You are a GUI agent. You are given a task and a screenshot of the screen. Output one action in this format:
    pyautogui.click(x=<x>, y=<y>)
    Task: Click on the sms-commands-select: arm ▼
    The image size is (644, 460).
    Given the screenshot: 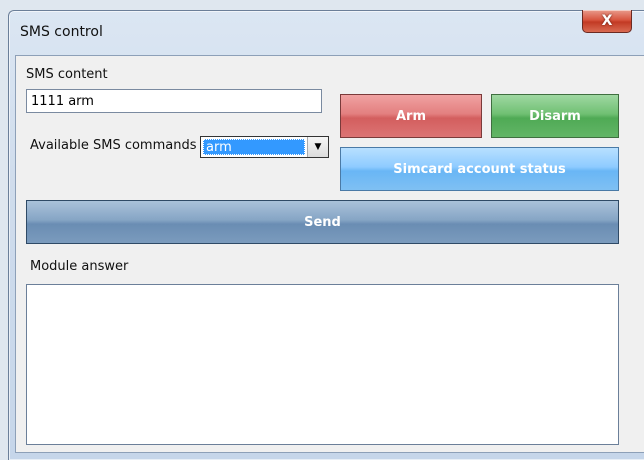 What is the action you would take?
    pyautogui.click(x=264, y=147)
    